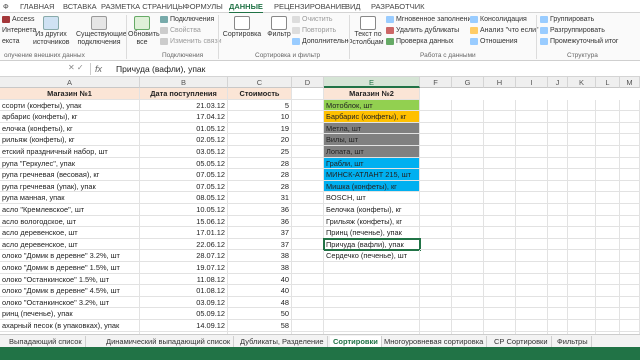 Image resolution: width=640 pixels, height=360 pixels. I want to click on table-cell-b: 03.09.12, so click(184, 302).